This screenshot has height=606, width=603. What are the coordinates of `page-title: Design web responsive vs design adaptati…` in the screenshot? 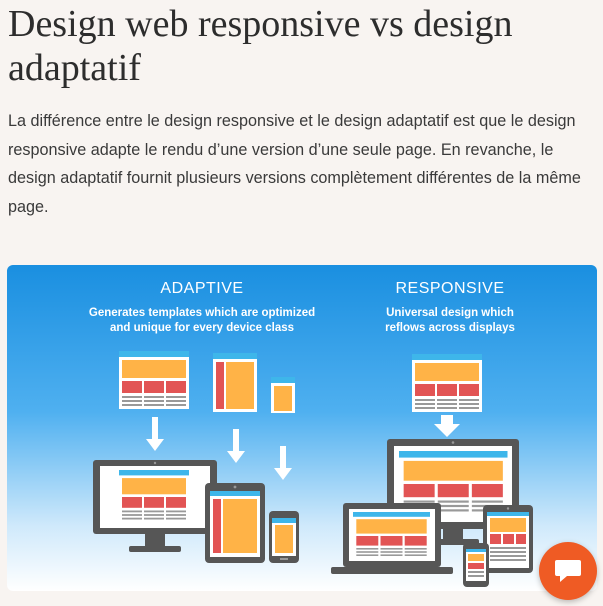 It's located at (260, 46).